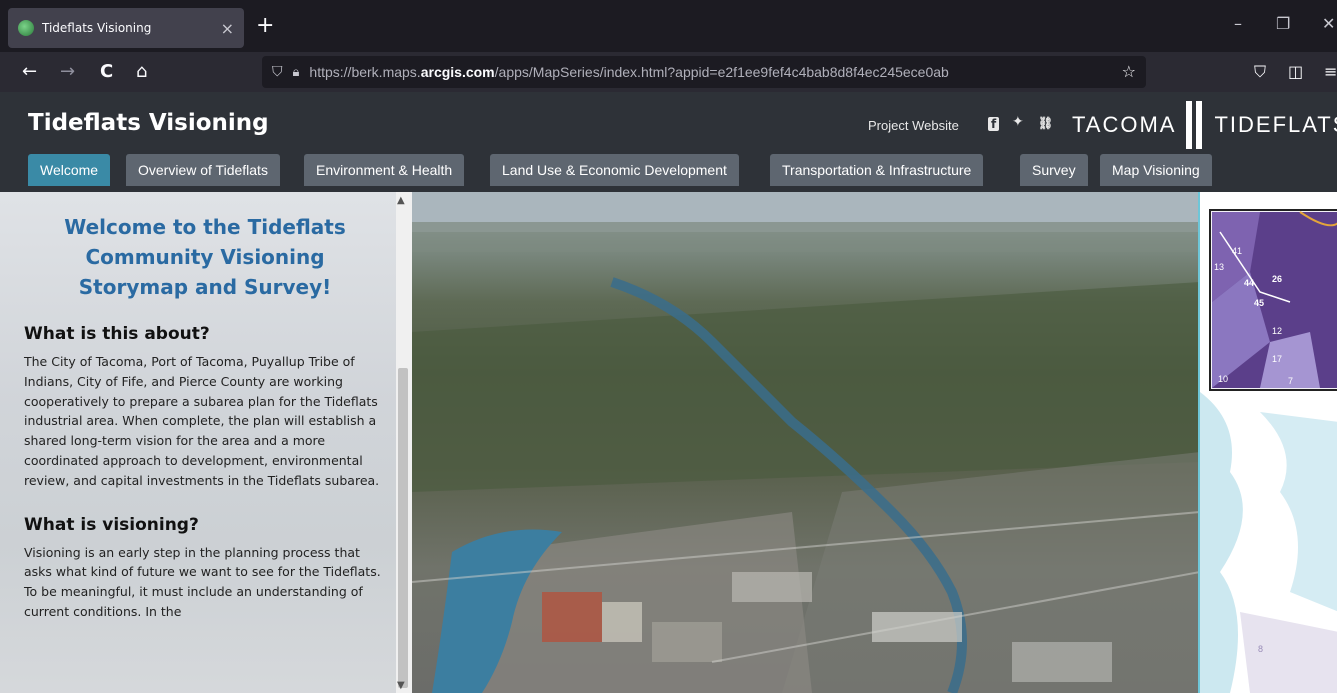 Image resolution: width=1337 pixels, height=693 pixels. Describe the element at coordinates (69, 170) in the screenshot. I see `tab-welcome: Welcome` at that location.